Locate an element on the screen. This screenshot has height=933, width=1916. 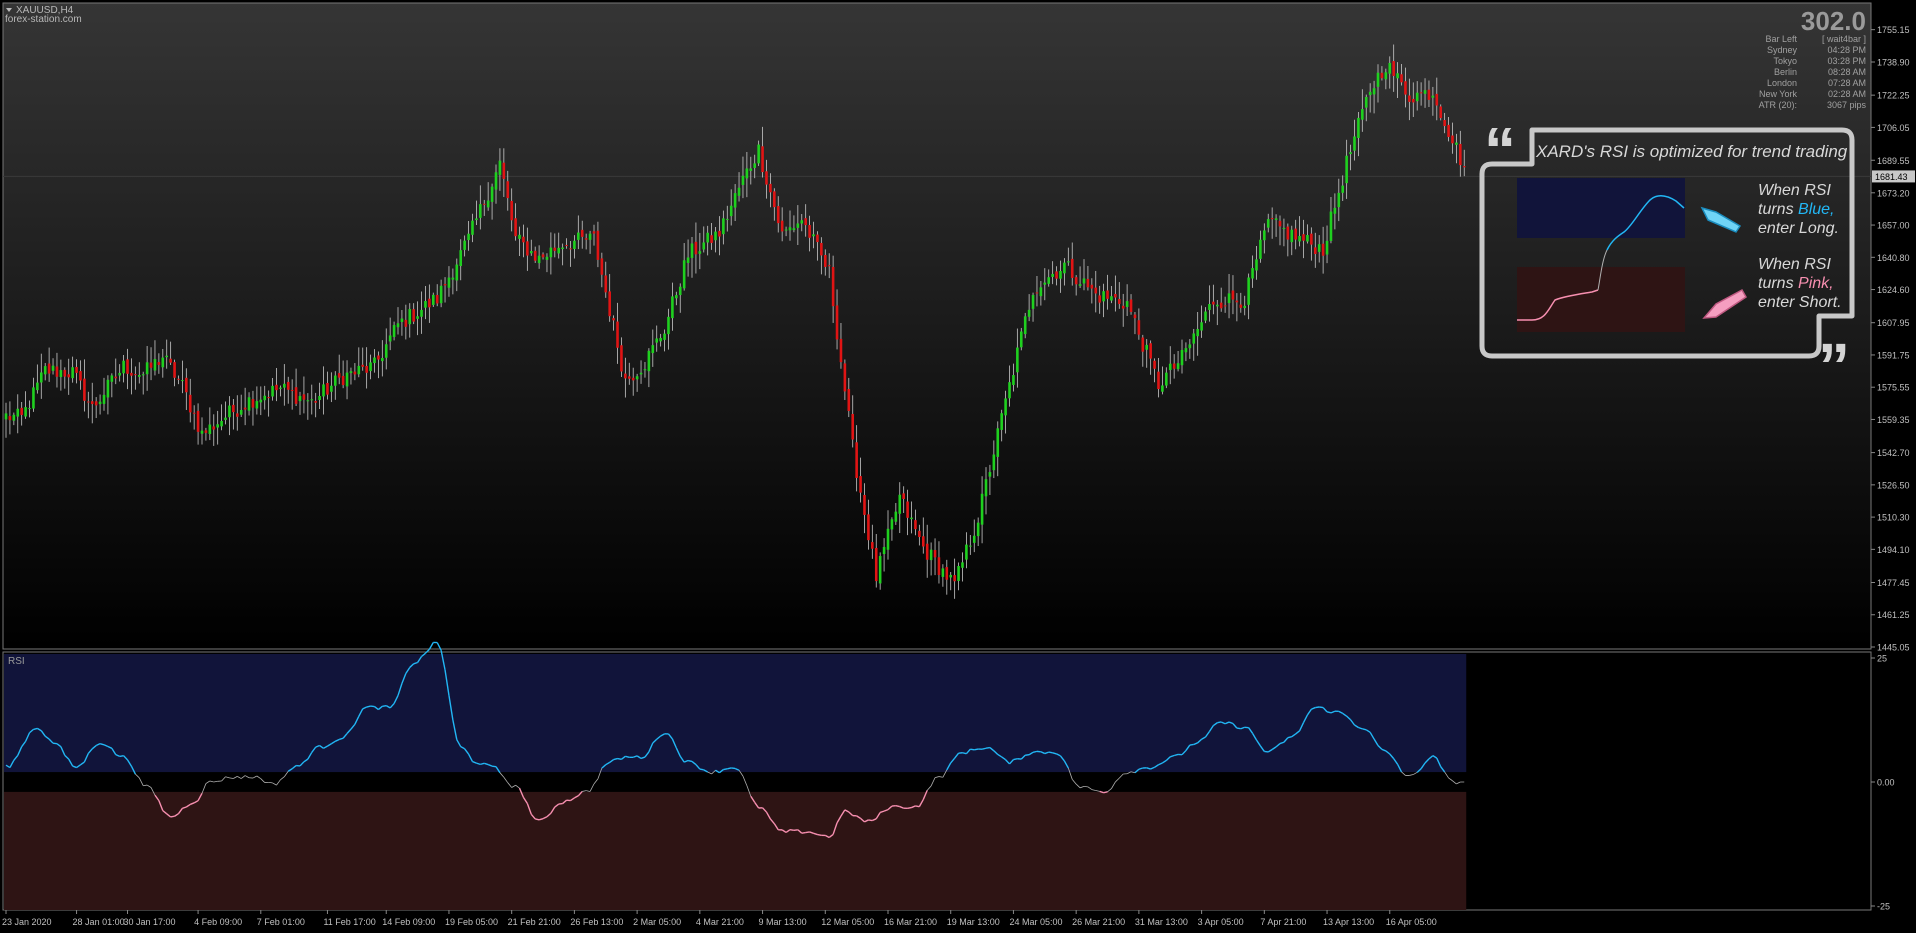
long-line-3: enter Long. is located at coordinates (1798, 228).